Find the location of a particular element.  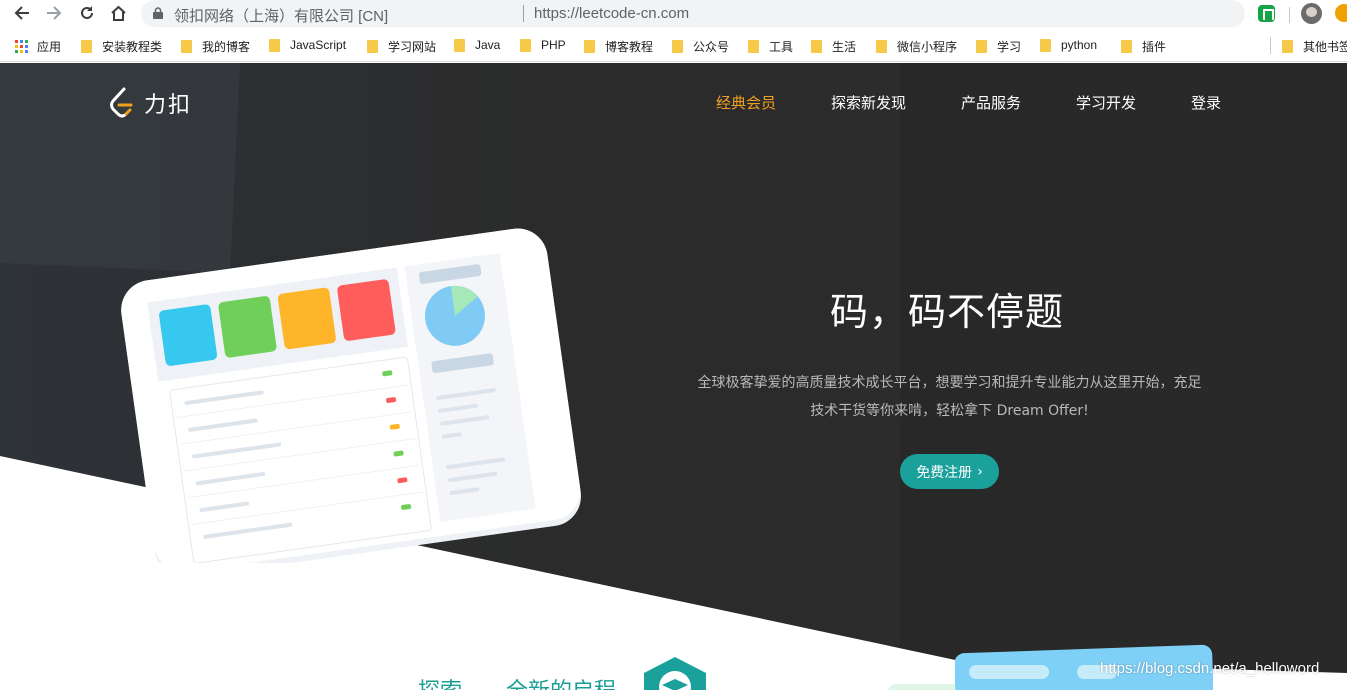

nav-explore: 探索新发现 is located at coordinates (868, 102).